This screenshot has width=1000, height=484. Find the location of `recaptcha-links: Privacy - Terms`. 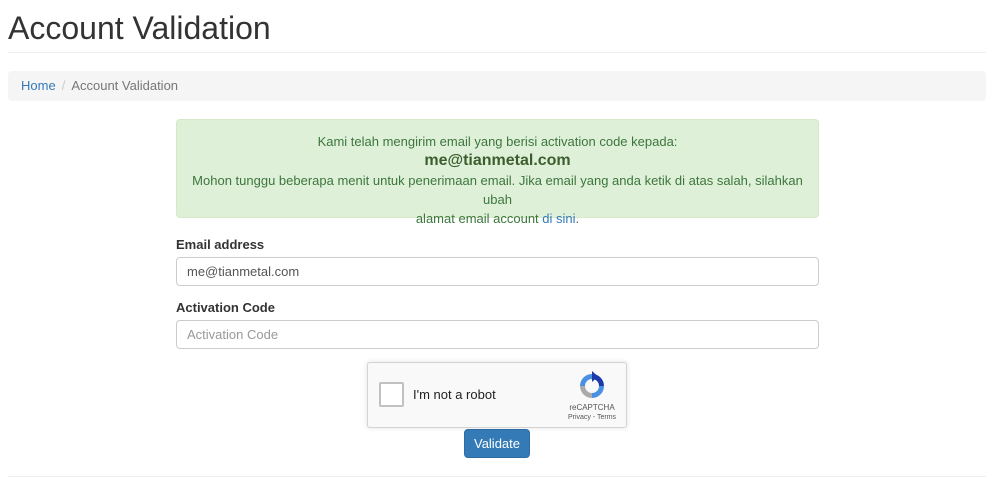

recaptcha-links: Privacy - Terms is located at coordinates (592, 417).